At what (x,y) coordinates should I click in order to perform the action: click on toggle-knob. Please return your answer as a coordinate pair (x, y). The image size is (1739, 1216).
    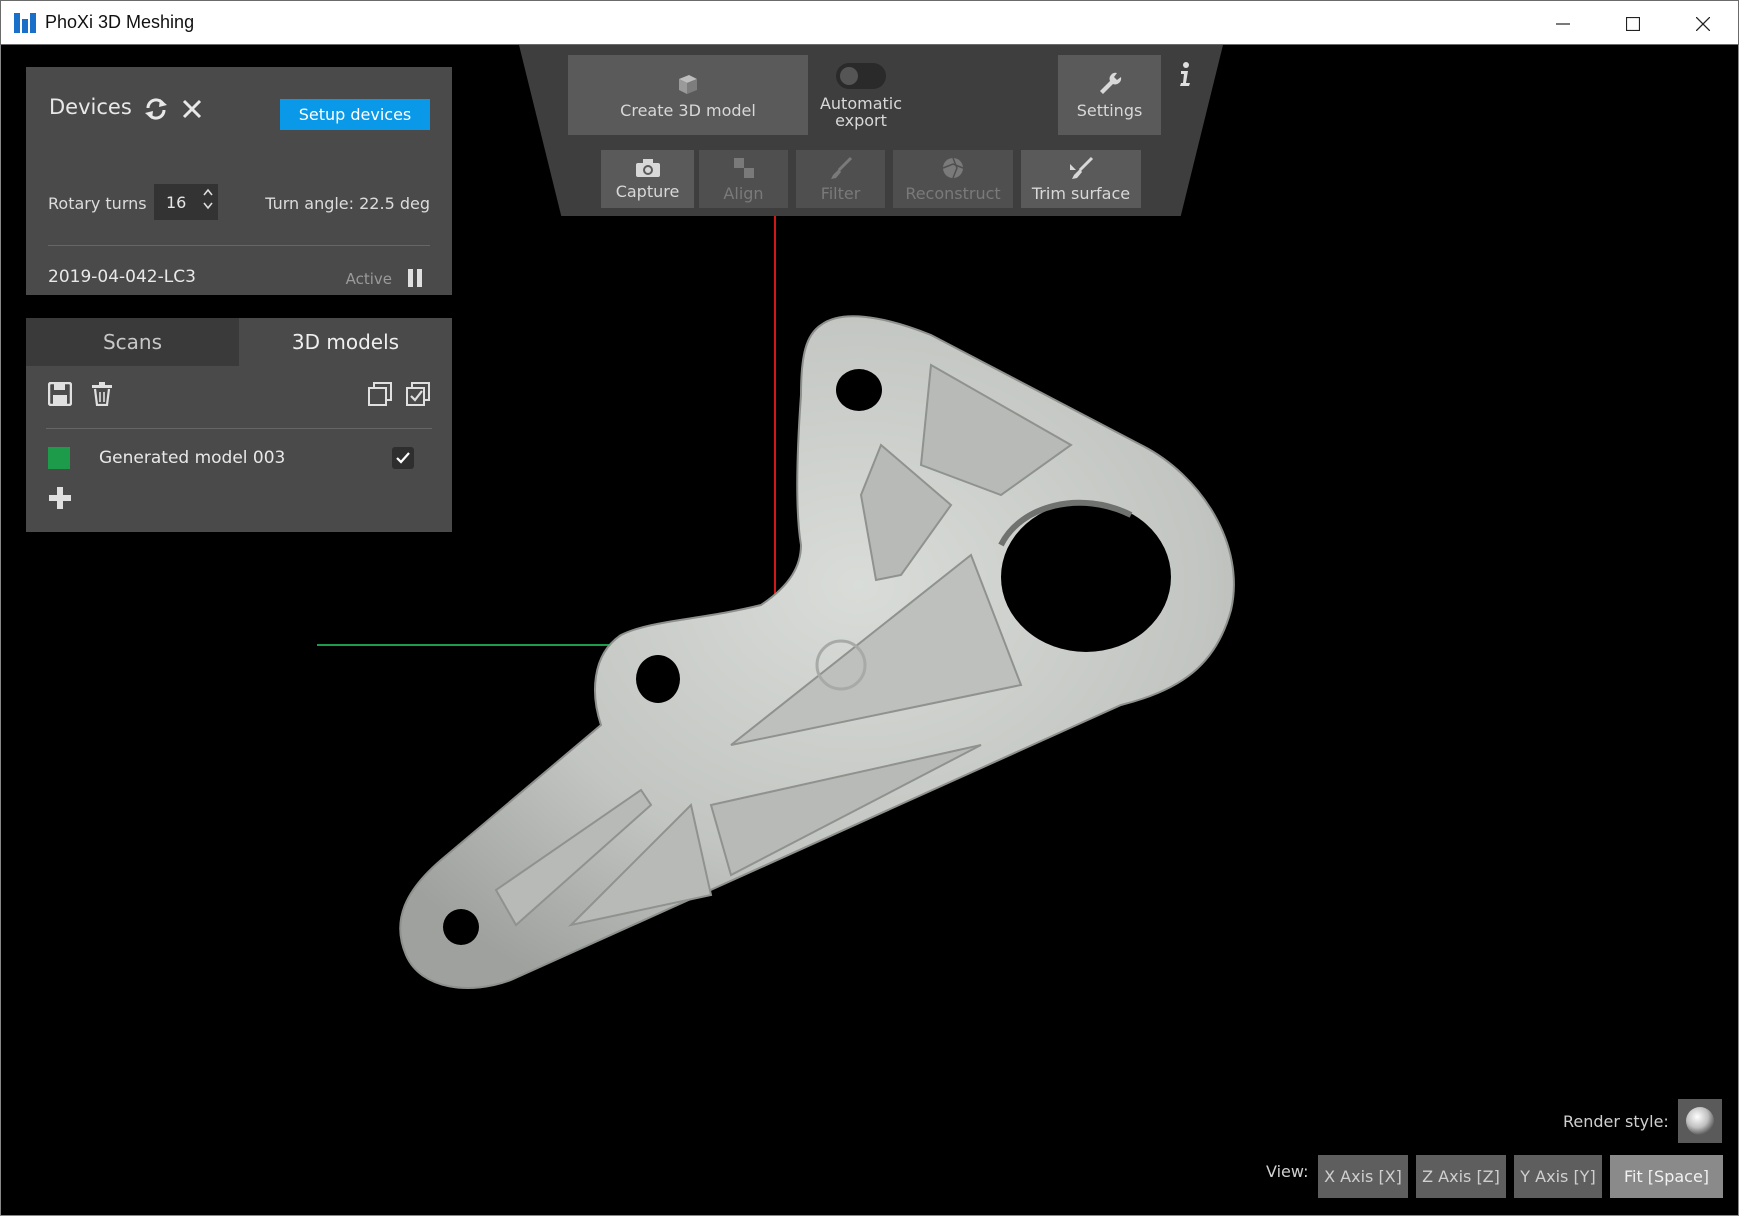
    Looking at the image, I should click on (849, 76).